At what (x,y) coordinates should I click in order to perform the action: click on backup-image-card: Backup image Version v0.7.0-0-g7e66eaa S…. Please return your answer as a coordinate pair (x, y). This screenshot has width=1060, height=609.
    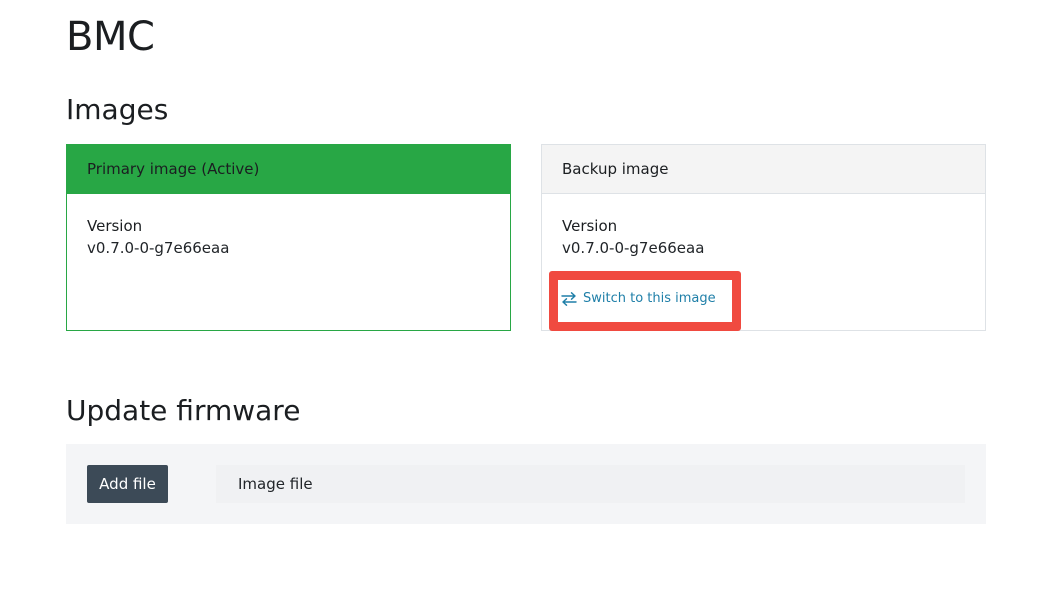
    Looking at the image, I should click on (763, 237).